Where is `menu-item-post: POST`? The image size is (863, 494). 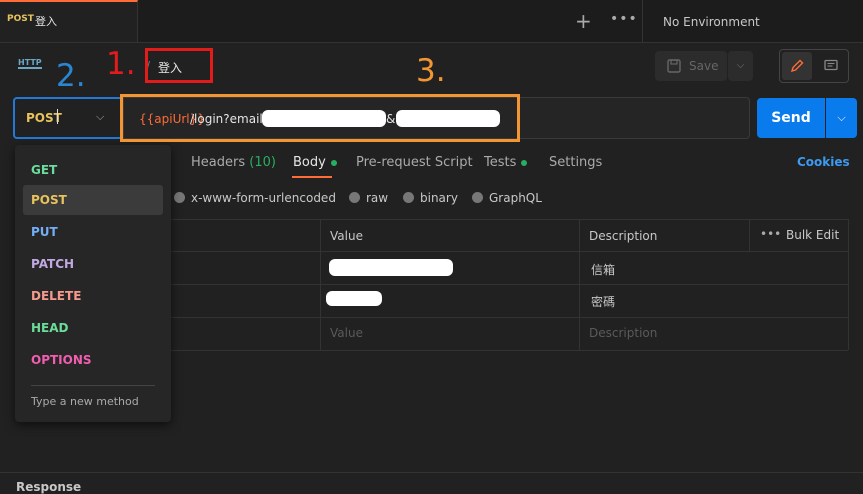 menu-item-post: POST is located at coordinates (93, 200).